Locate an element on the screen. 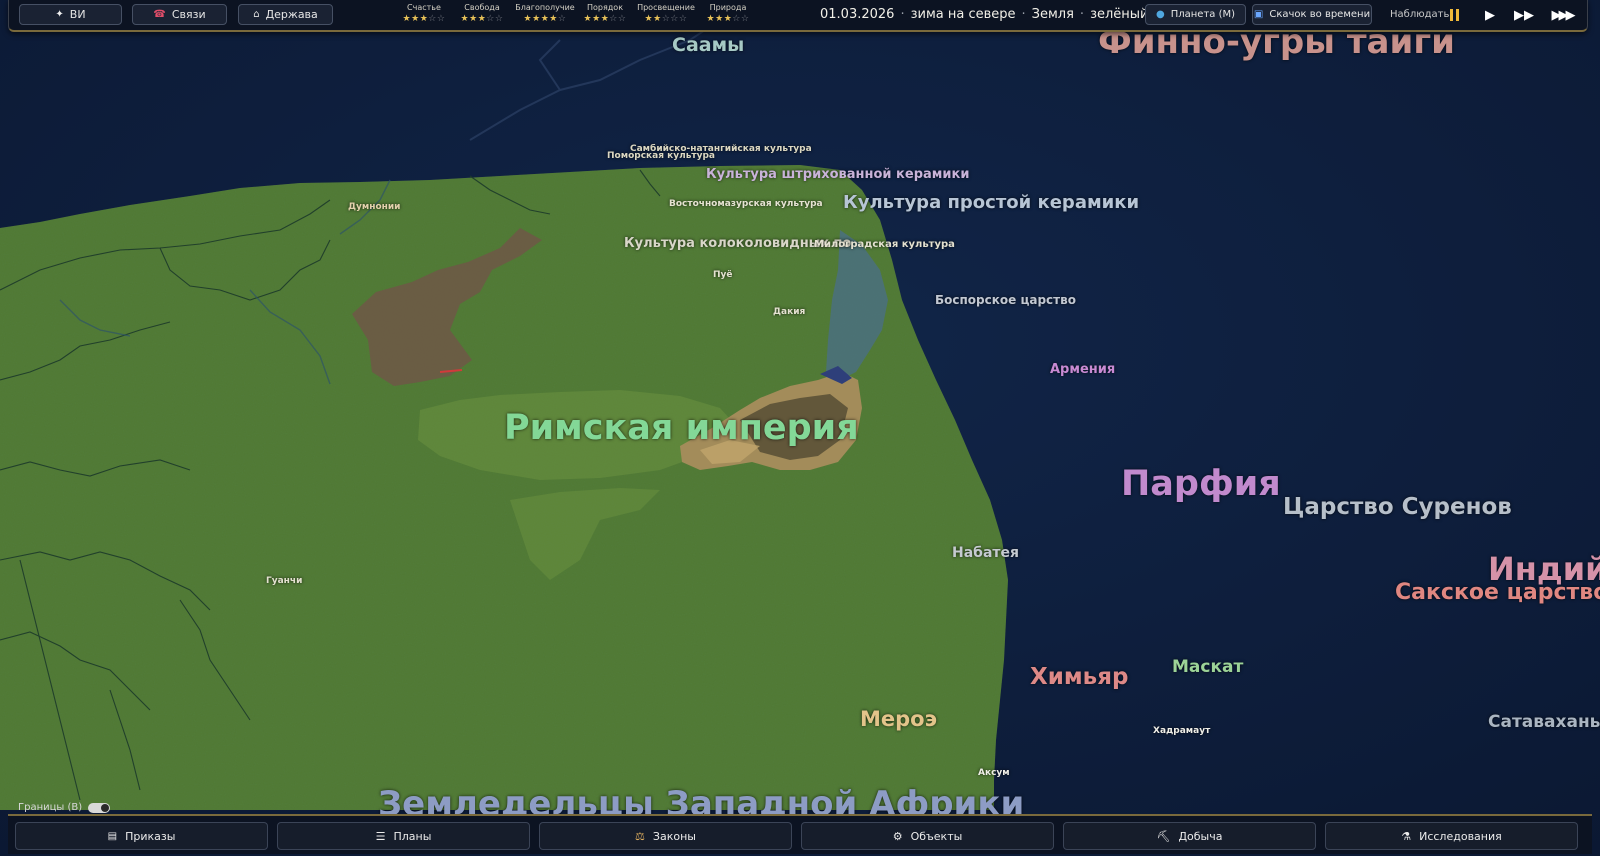 This screenshot has width=1600, height=856. state-button: ⌂ Держава is located at coordinates (285, 14).